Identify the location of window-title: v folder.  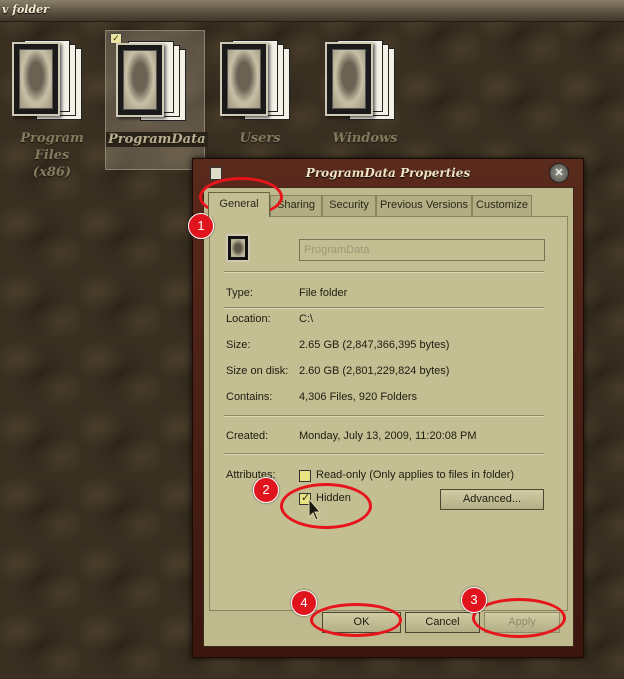
(25, 9).